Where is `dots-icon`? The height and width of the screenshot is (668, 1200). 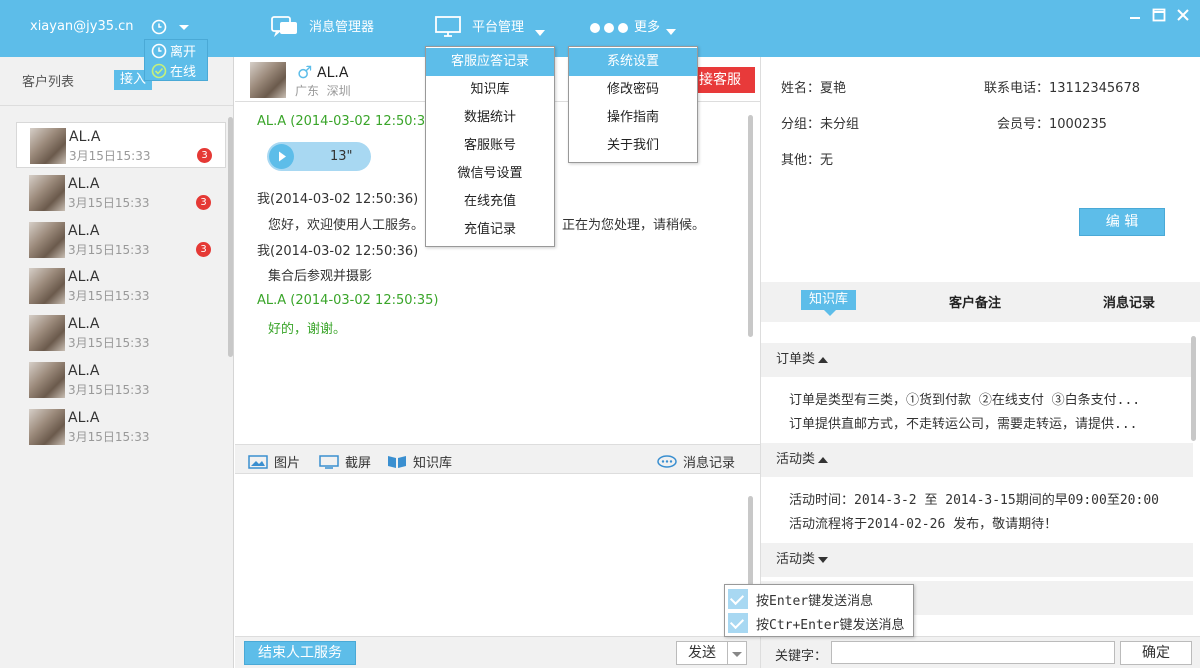 dots-icon is located at coordinates (611, 27).